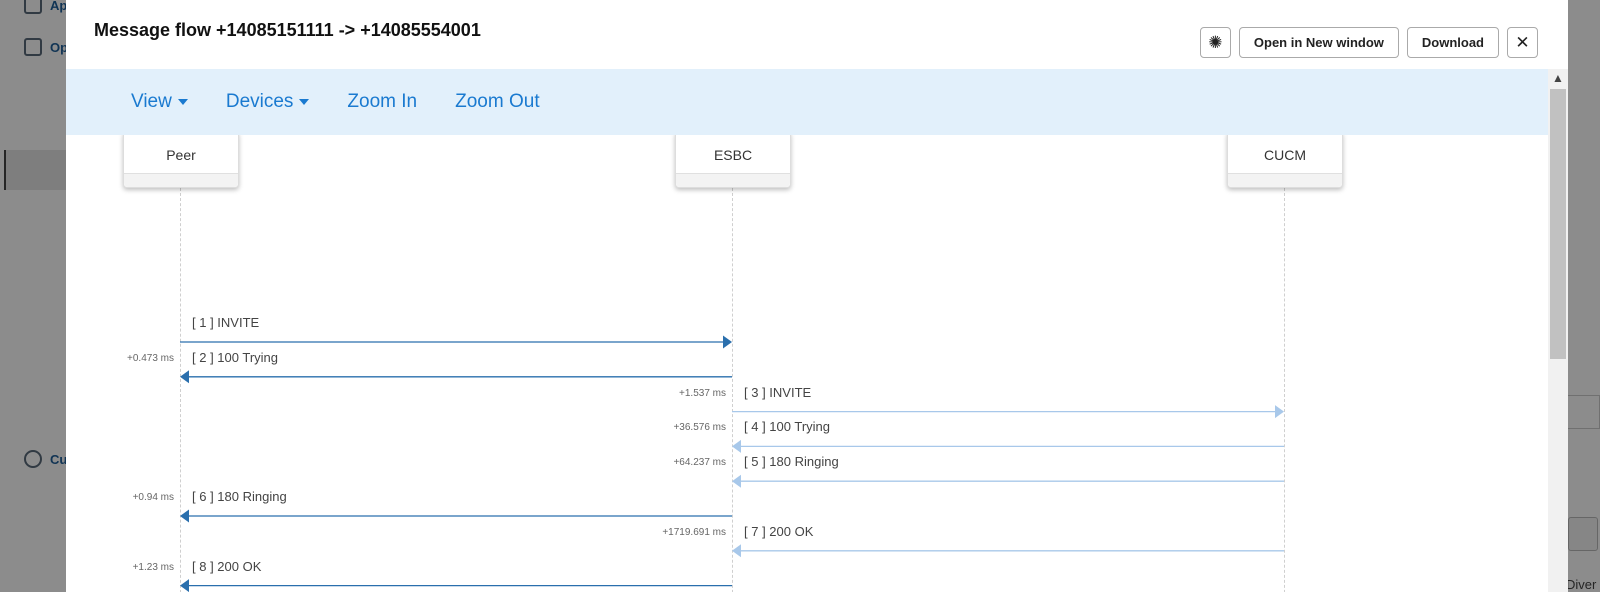 This screenshot has height=592, width=1600. What do you see at coordinates (497, 102) in the screenshot?
I see `zoom-out-button: Zoom Out` at bounding box center [497, 102].